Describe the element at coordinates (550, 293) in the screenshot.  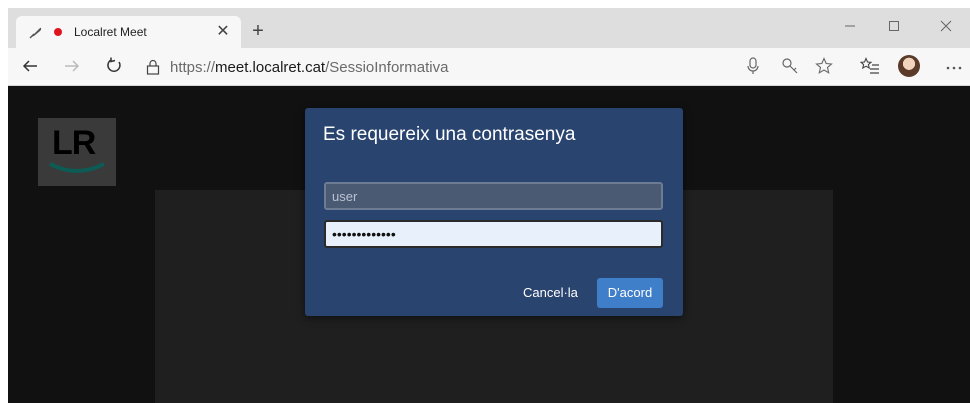
I see `cancel-button: Cancel·la` at that location.